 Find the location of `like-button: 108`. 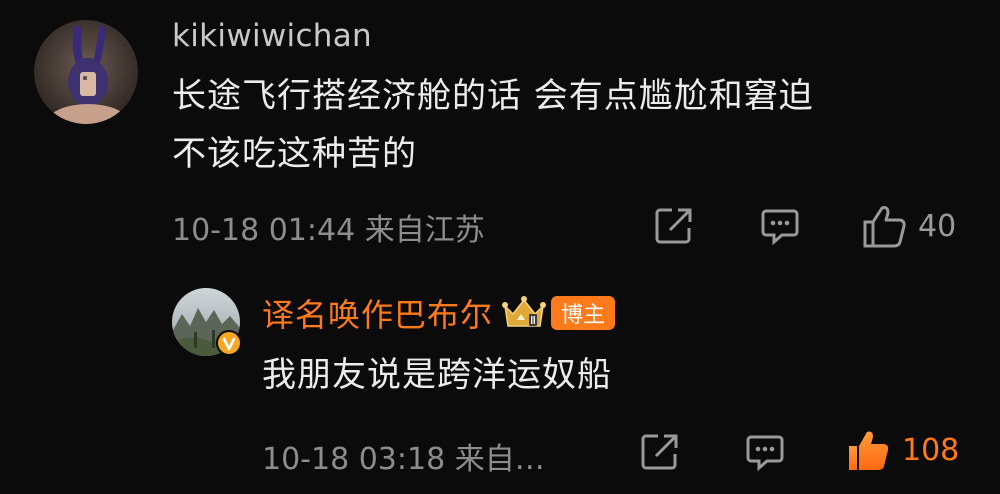

like-button: 108 is located at coordinates (902, 450).